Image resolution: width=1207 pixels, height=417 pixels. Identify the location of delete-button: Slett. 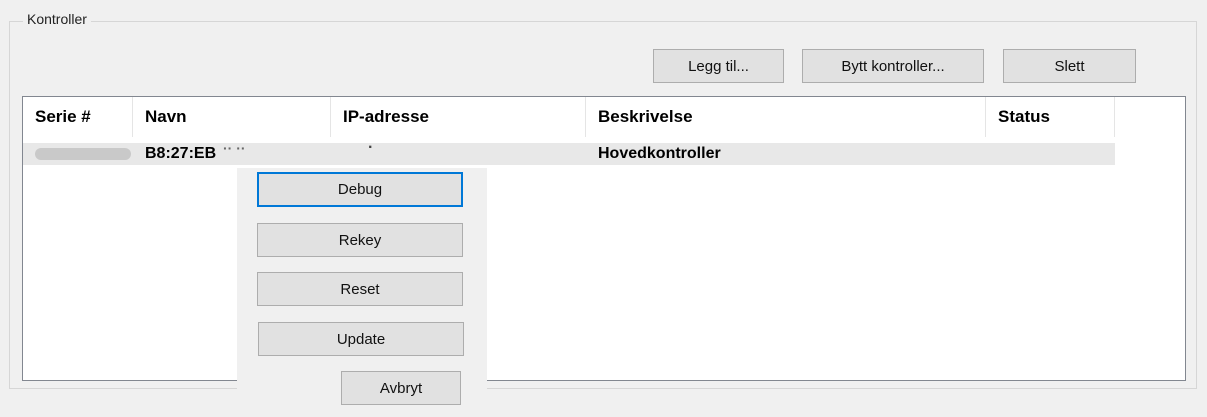
(1069, 66).